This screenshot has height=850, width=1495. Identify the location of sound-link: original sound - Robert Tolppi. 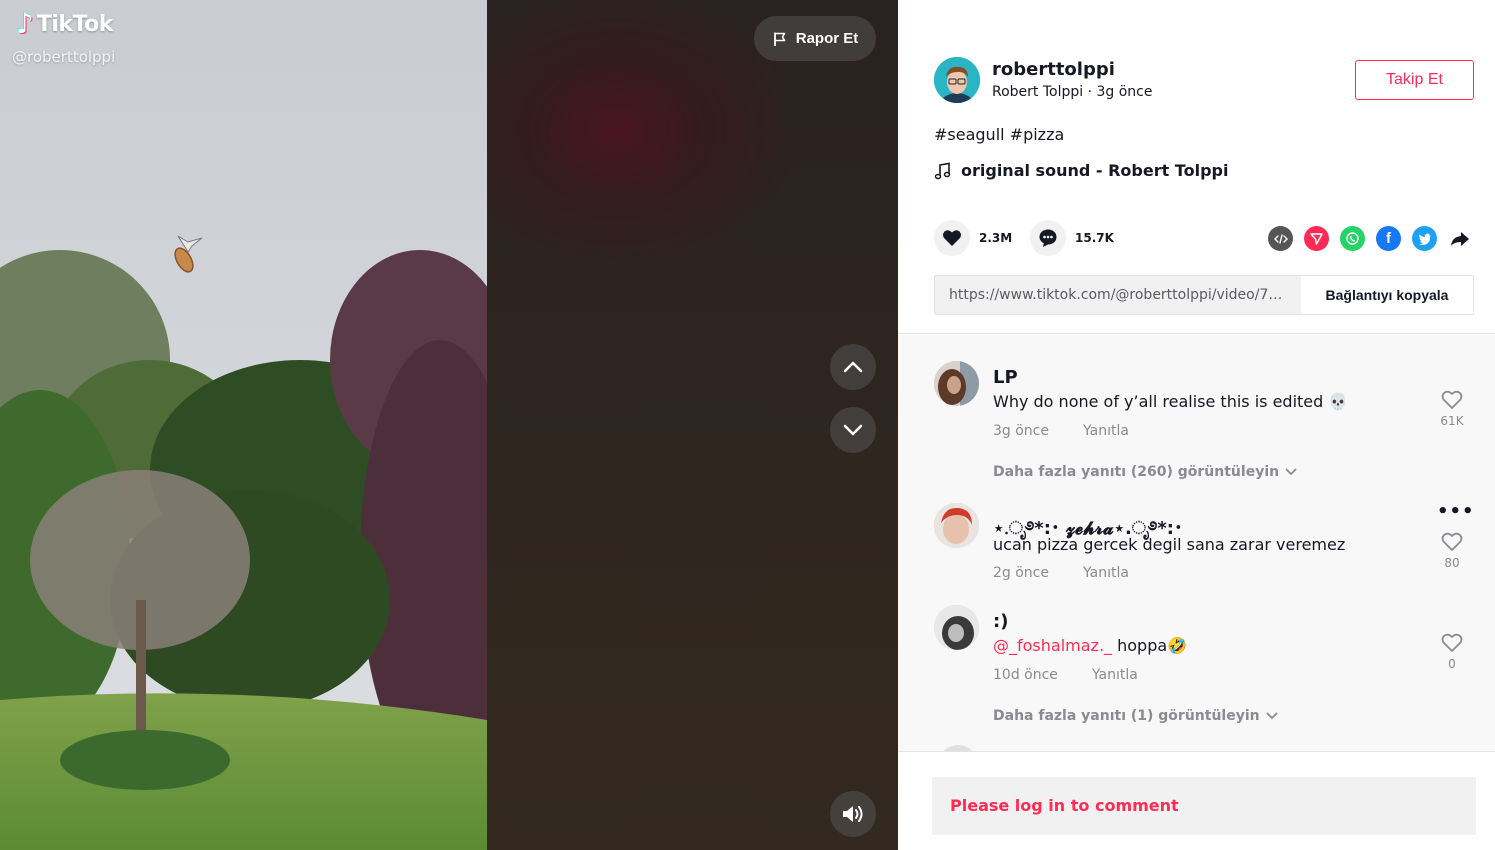
(1081, 170).